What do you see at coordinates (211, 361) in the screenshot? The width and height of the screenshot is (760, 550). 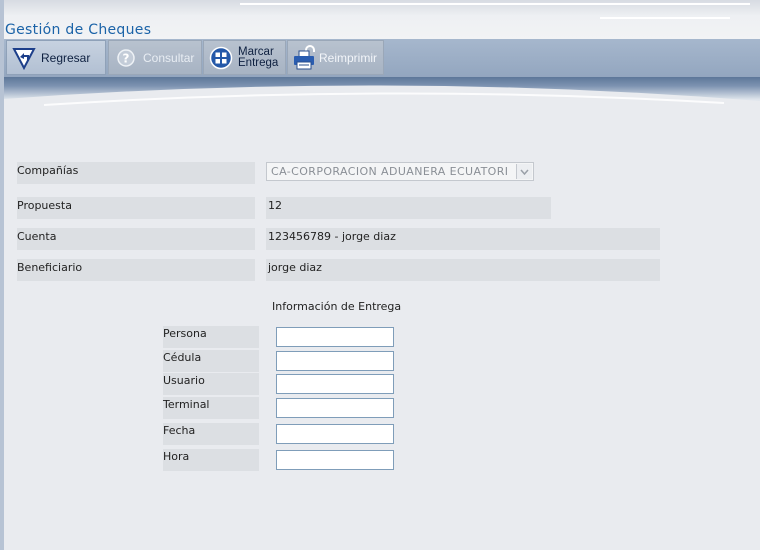 I see `cedula-label: Cédula` at bounding box center [211, 361].